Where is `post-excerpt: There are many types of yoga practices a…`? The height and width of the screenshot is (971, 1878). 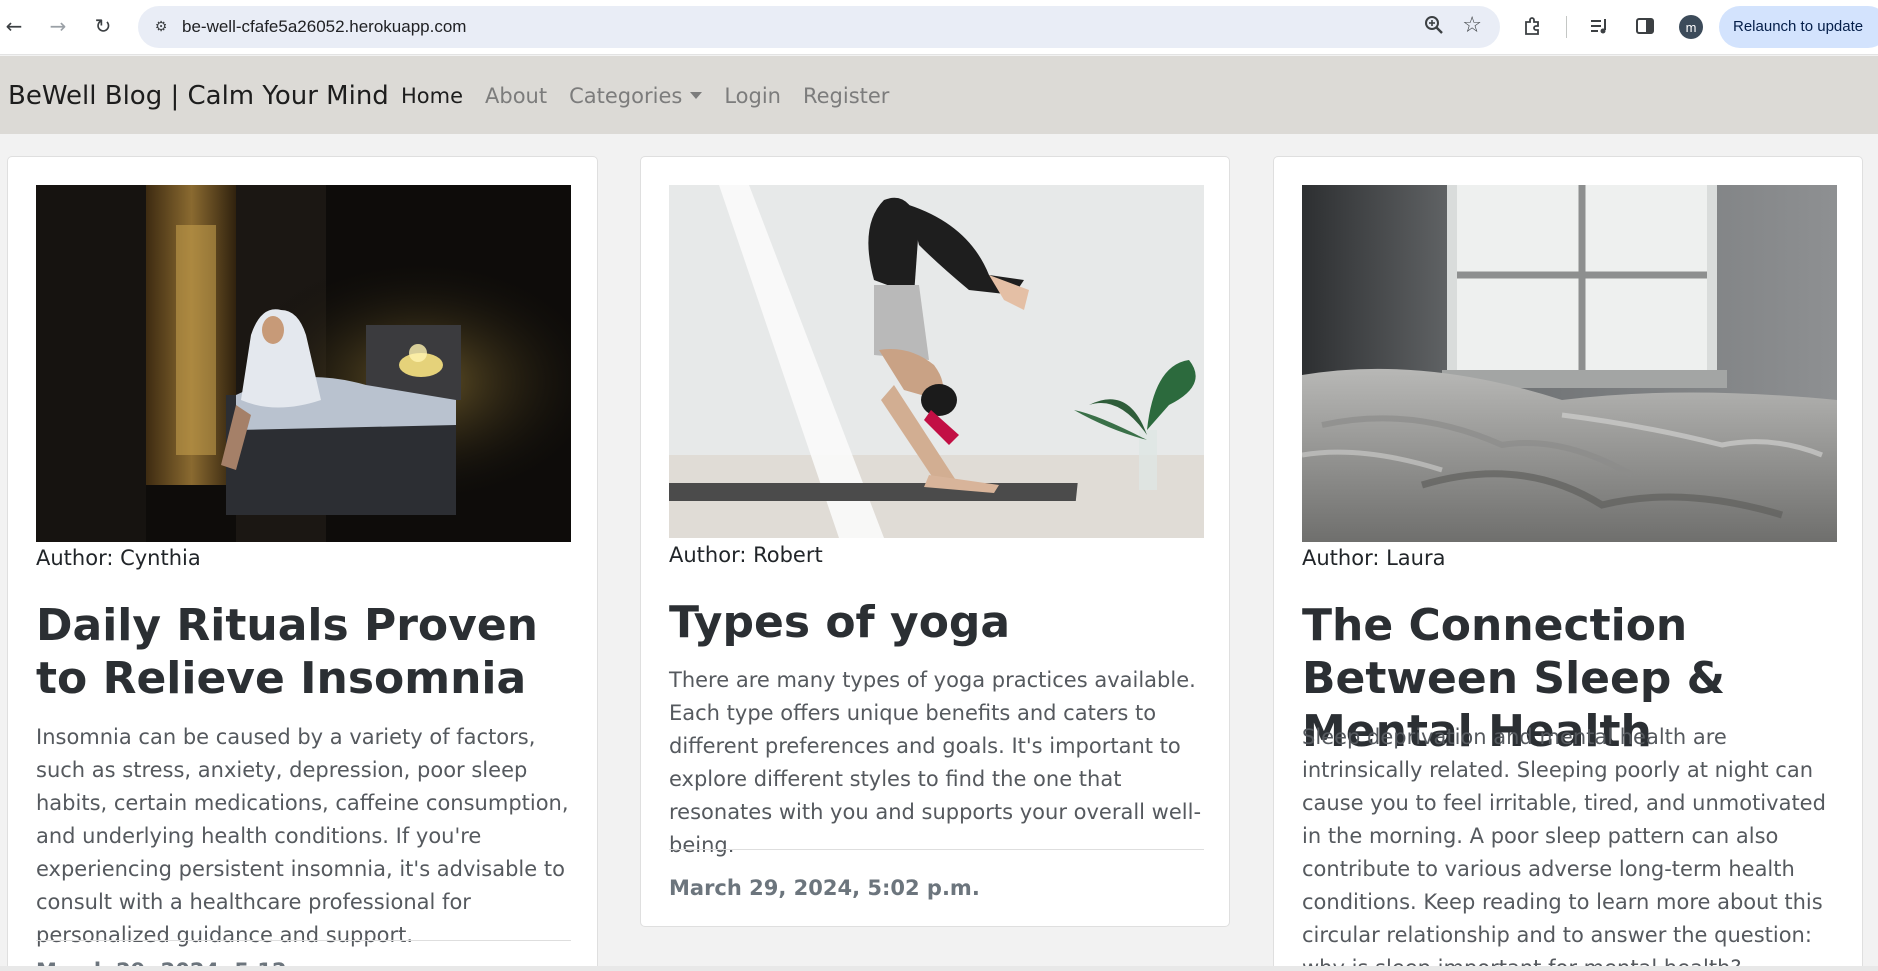
post-excerpt: There are many types of yoga practices a… is located at coordinates (935, 762).